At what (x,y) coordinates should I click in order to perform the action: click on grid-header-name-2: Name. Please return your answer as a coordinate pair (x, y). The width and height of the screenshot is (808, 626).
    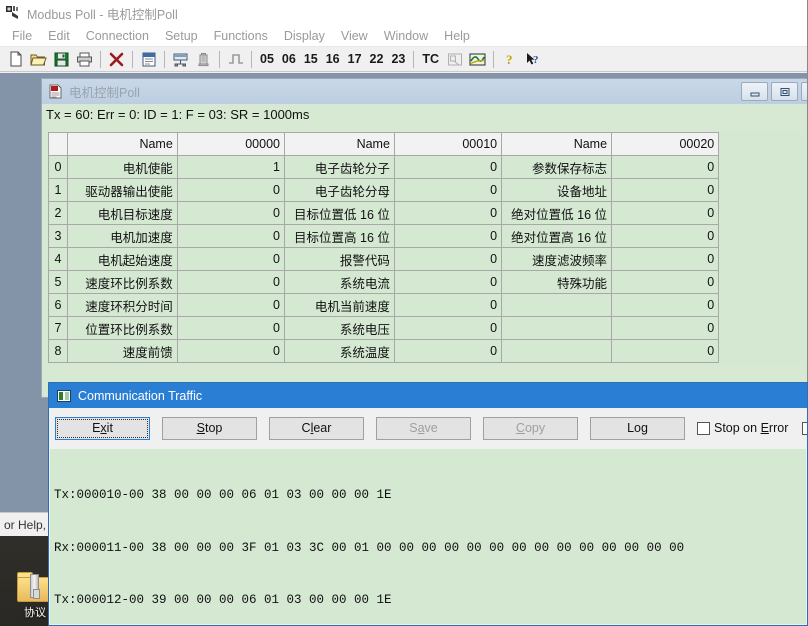
    Looking at the image, I should click on (339, 144).